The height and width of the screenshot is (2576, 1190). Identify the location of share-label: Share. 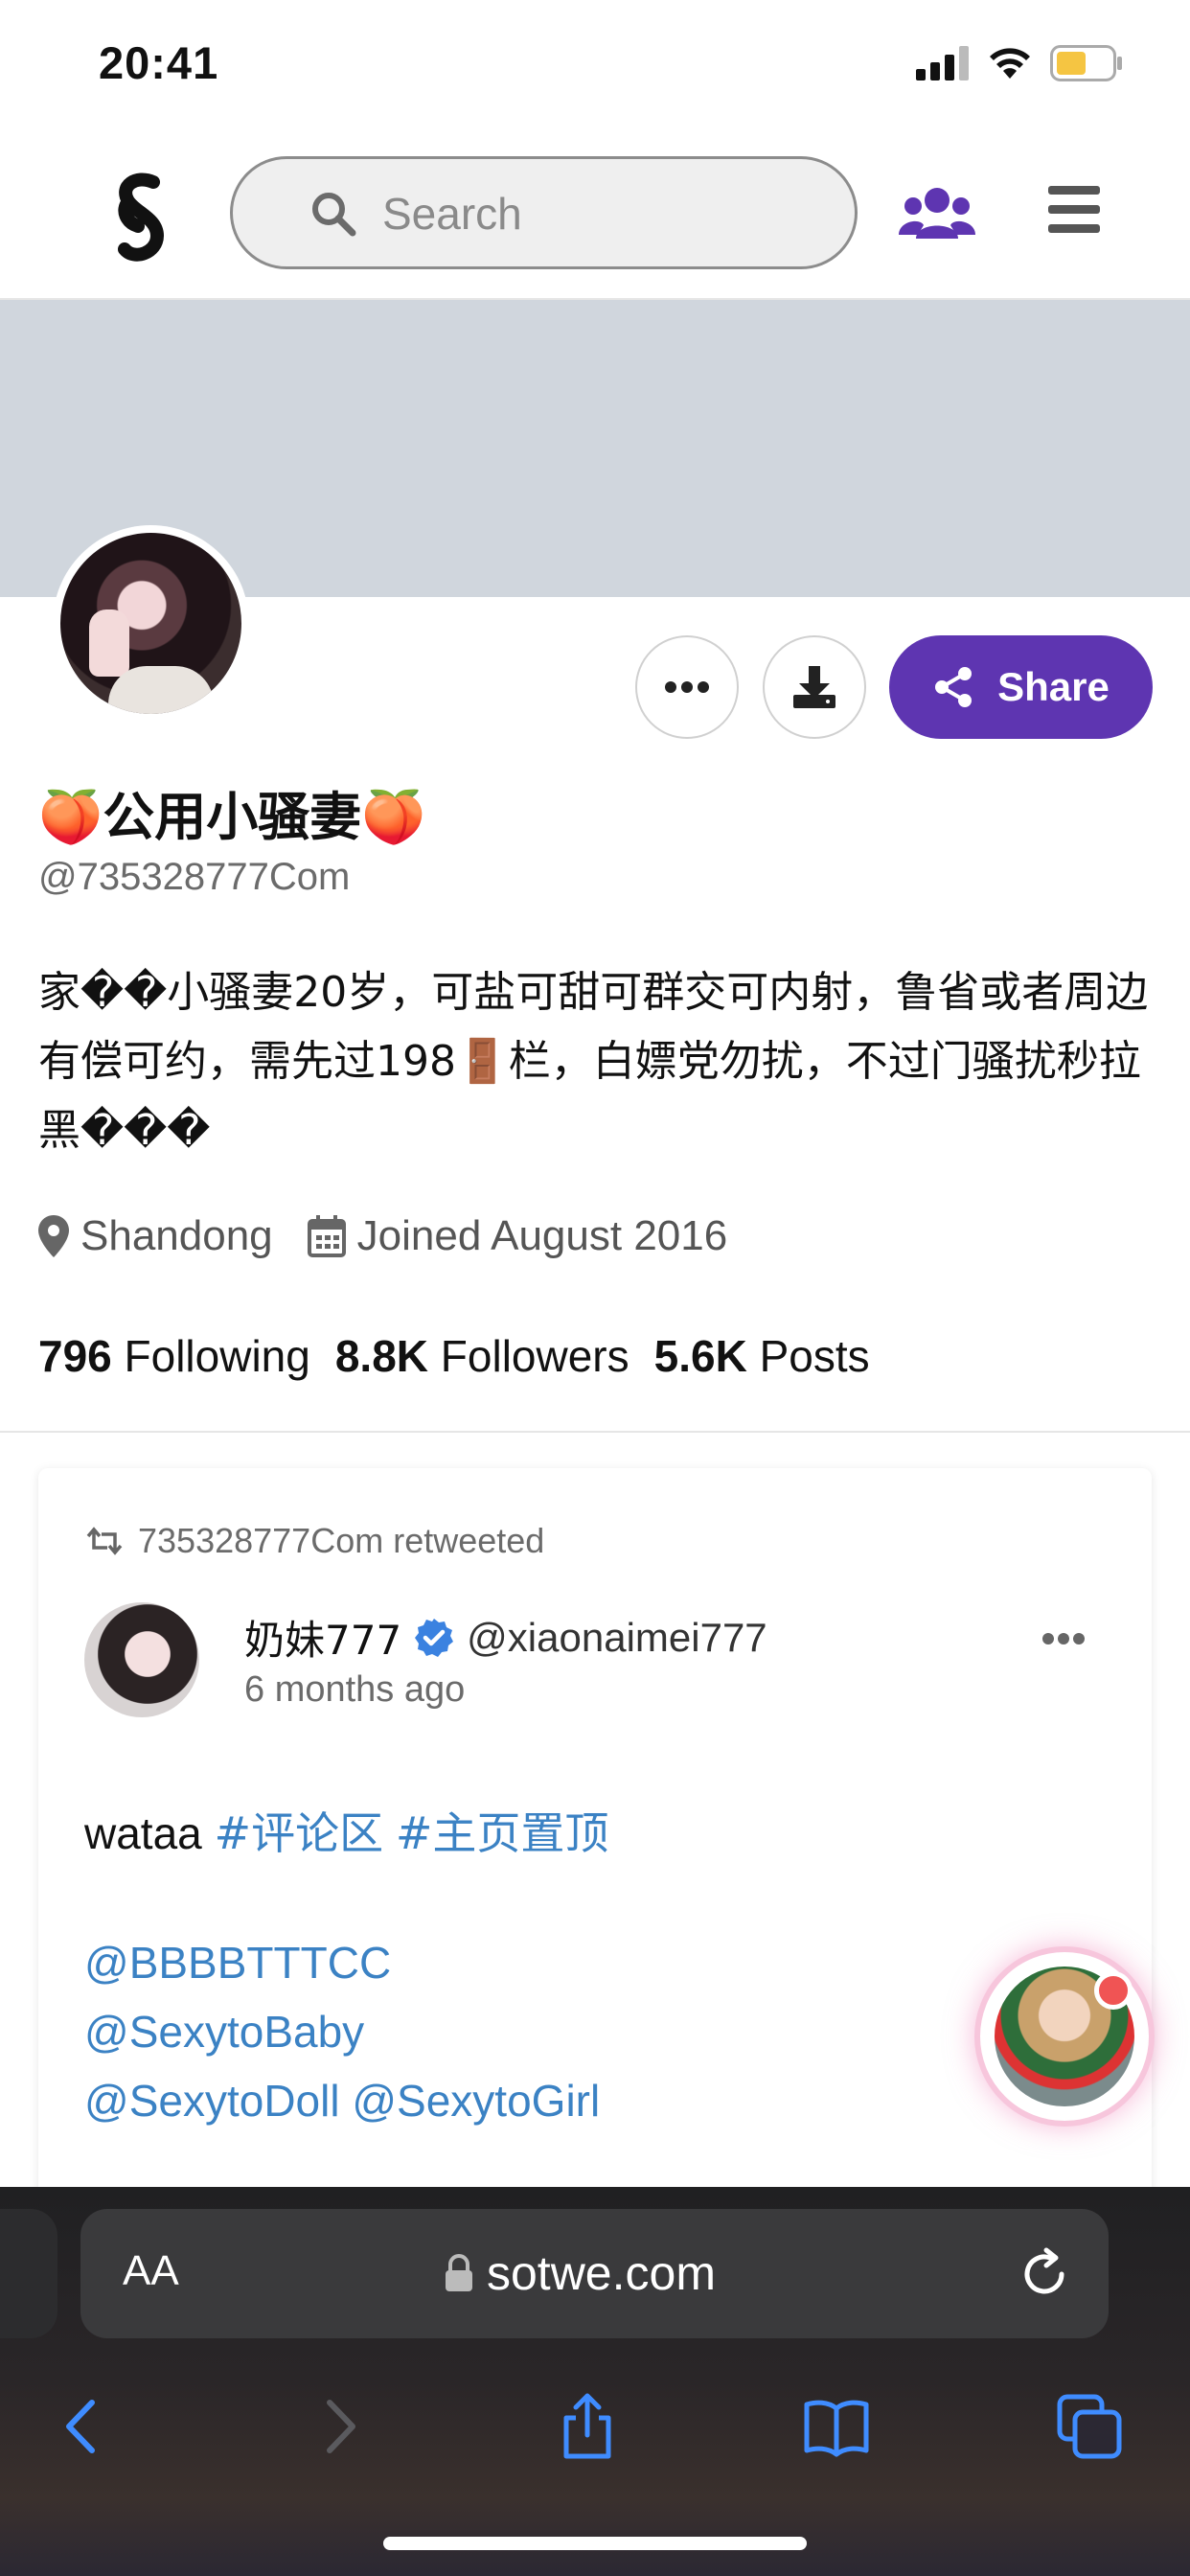
(1053, 686).